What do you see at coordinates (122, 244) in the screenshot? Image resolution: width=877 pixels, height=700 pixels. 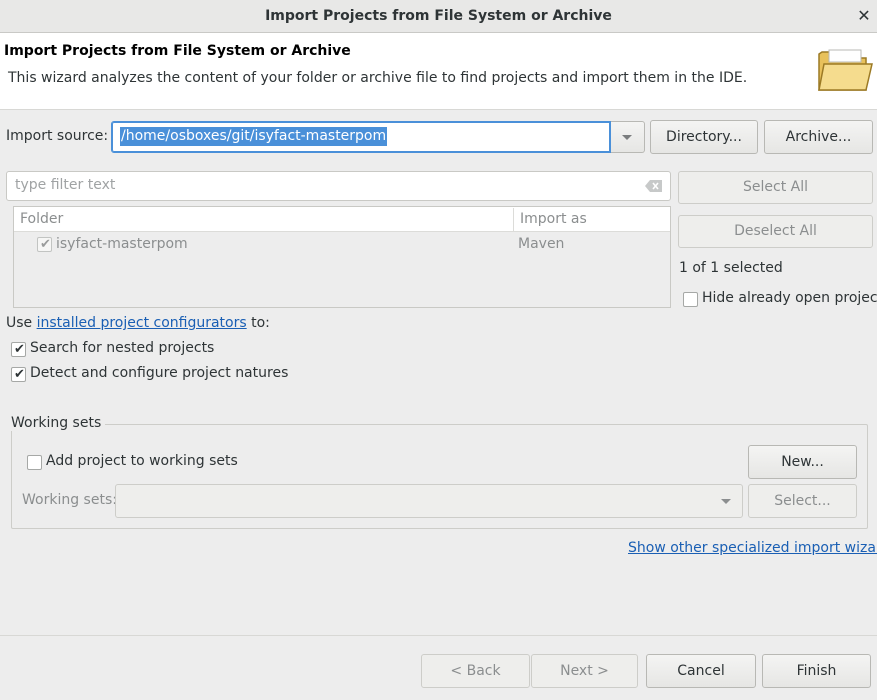 I see `row-folder-name: isyfact-masterpom` at bounding box center [122, 244].